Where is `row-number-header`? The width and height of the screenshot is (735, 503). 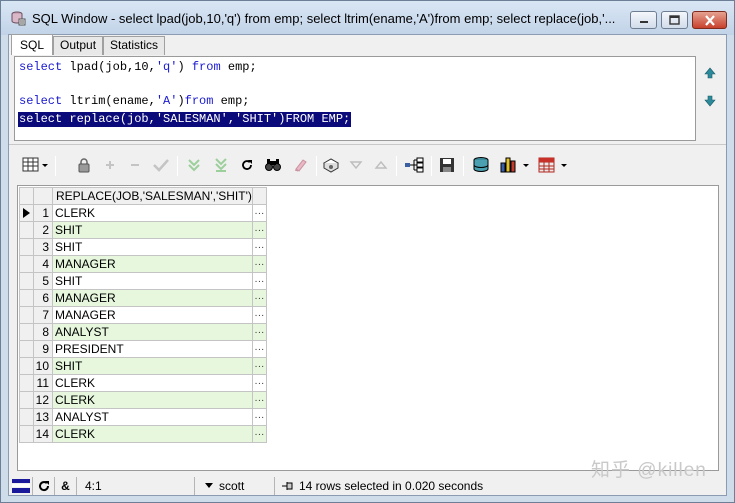 row-number-header is located at coordinates (43, 196).